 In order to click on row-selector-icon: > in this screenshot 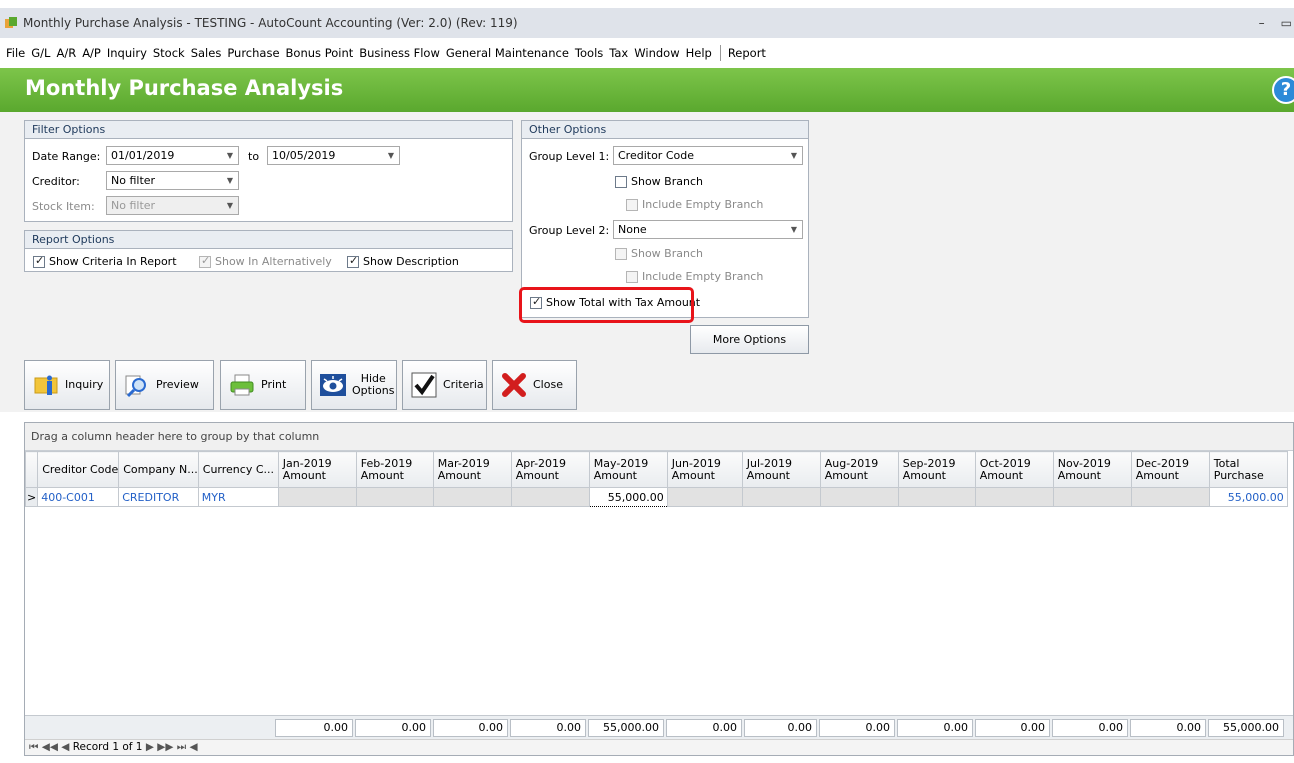, I will do `click(31, 497)`.